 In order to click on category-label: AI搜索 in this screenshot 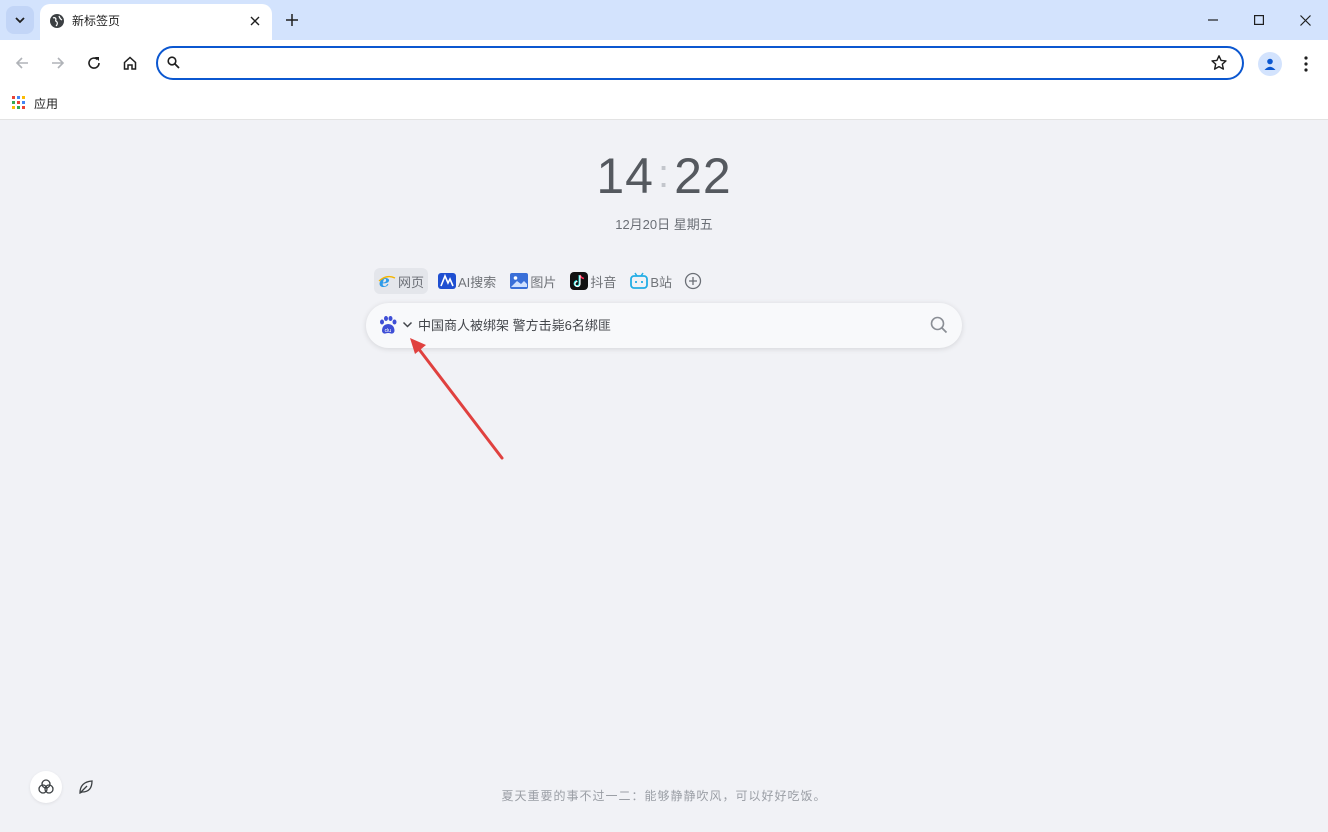, I will do `click(477, 282)`.